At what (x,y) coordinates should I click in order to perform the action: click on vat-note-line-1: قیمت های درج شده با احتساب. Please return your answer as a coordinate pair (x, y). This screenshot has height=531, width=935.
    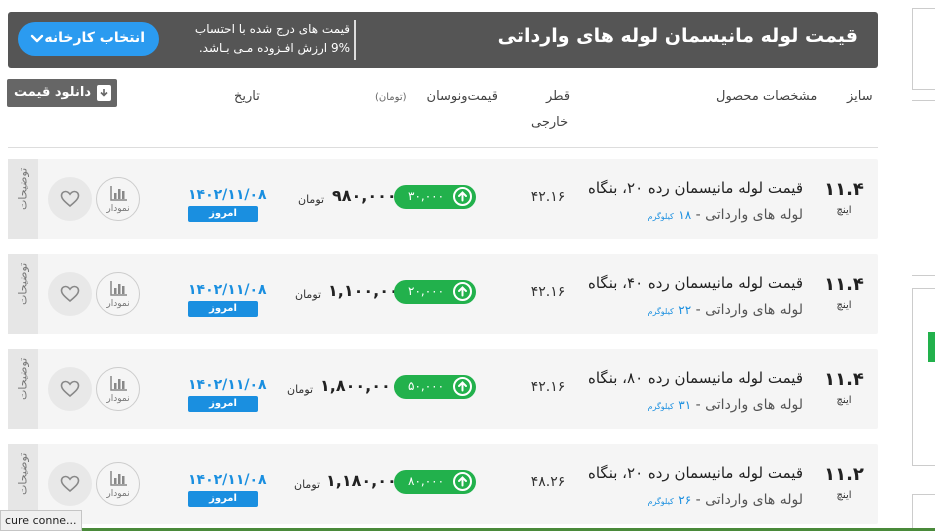
    Looking at the image, I should click on (272, 29).